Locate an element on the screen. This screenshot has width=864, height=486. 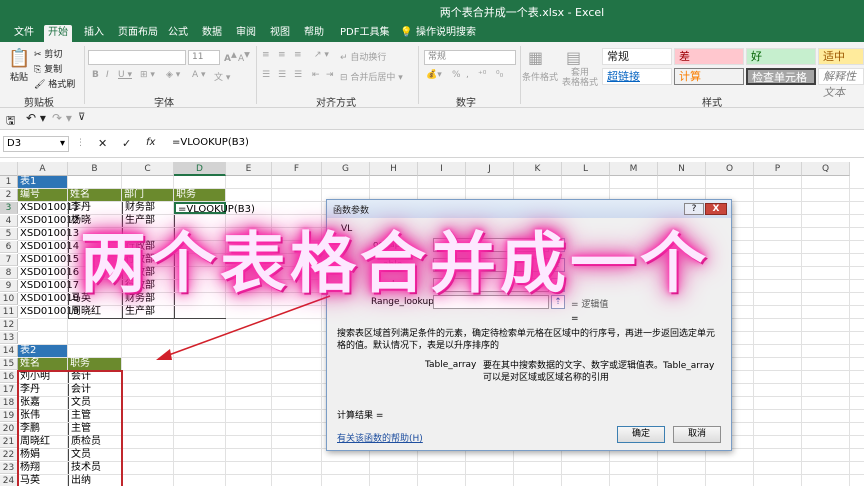
row-header-20: 20 is located at coordinates (9, 429).